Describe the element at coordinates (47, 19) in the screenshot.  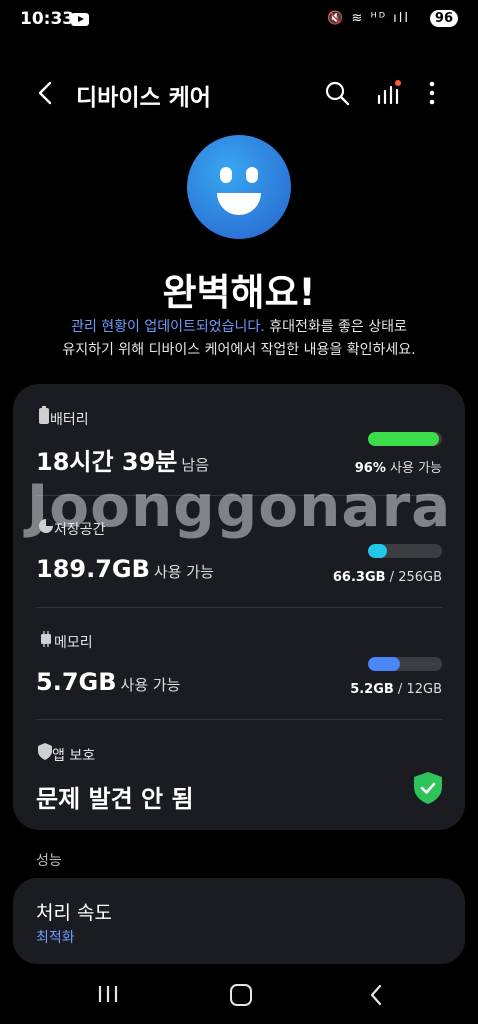
I see `status-time: 10:33` at that location.